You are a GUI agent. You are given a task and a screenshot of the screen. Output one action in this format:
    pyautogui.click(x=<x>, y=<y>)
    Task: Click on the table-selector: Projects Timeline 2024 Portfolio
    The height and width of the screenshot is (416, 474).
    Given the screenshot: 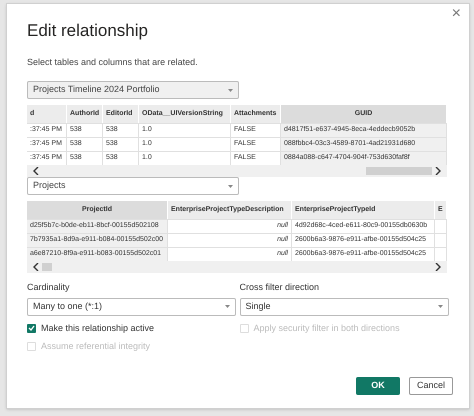 What is the action you would take?
    pyautogui.click(x=133, y=90)
    